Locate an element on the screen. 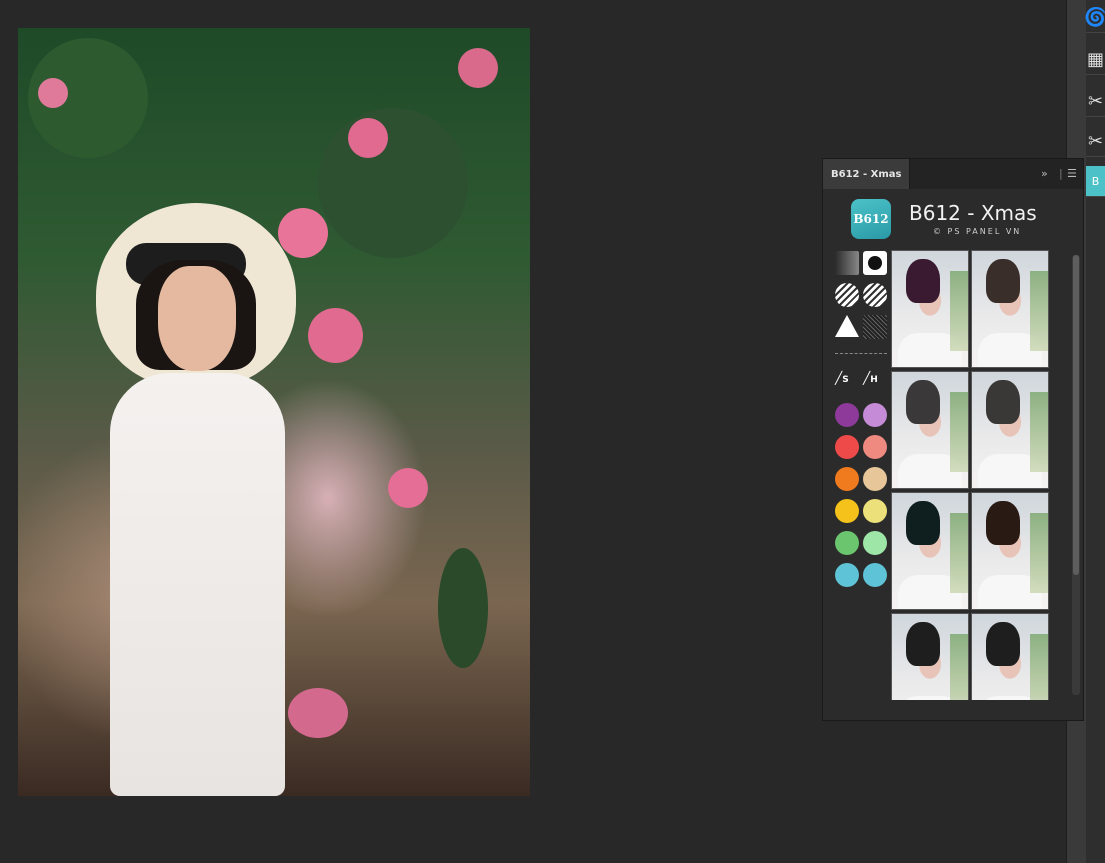 The image size is (1105, 863). stripe-half-right-tool is located at coordinates (875, 295).